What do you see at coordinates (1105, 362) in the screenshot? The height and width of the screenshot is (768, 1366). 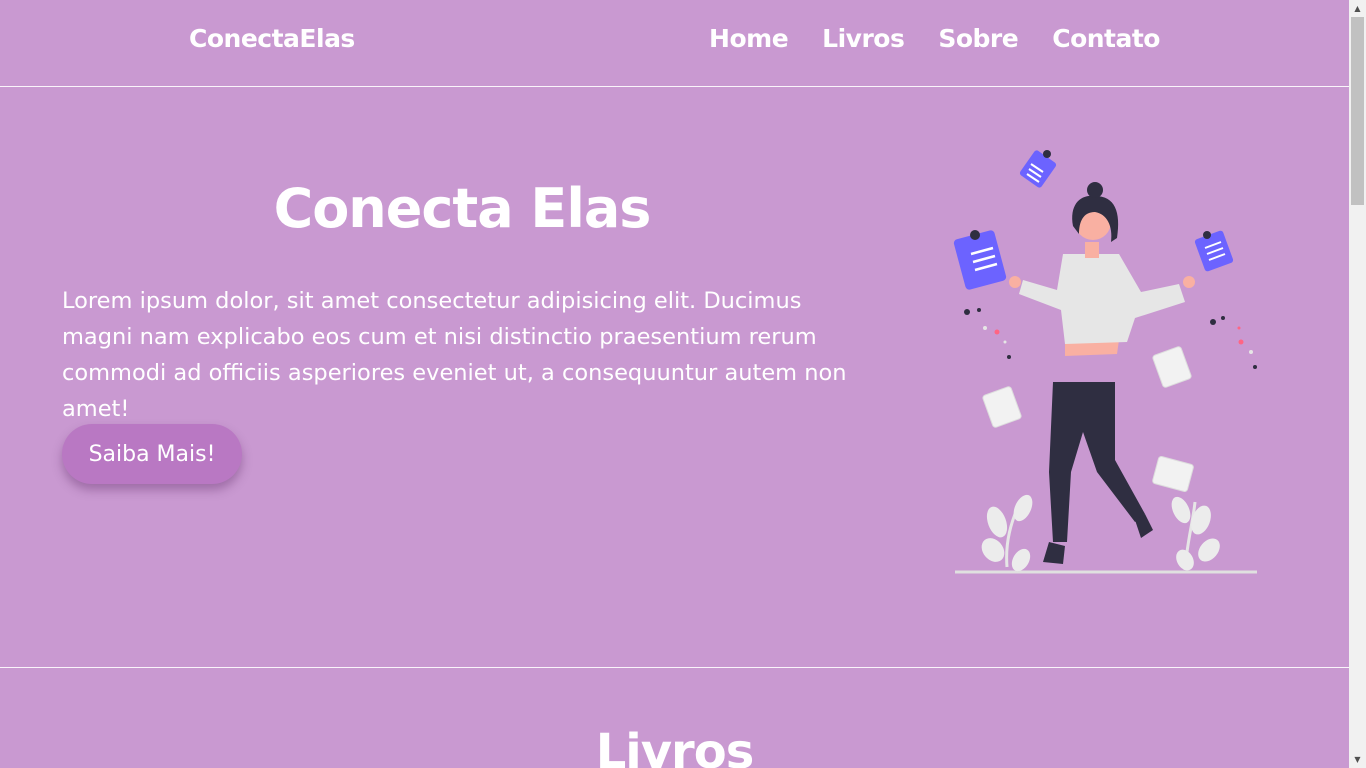 I see `woman-juggling-notes-illustration` at bounding box center [1105, 362].